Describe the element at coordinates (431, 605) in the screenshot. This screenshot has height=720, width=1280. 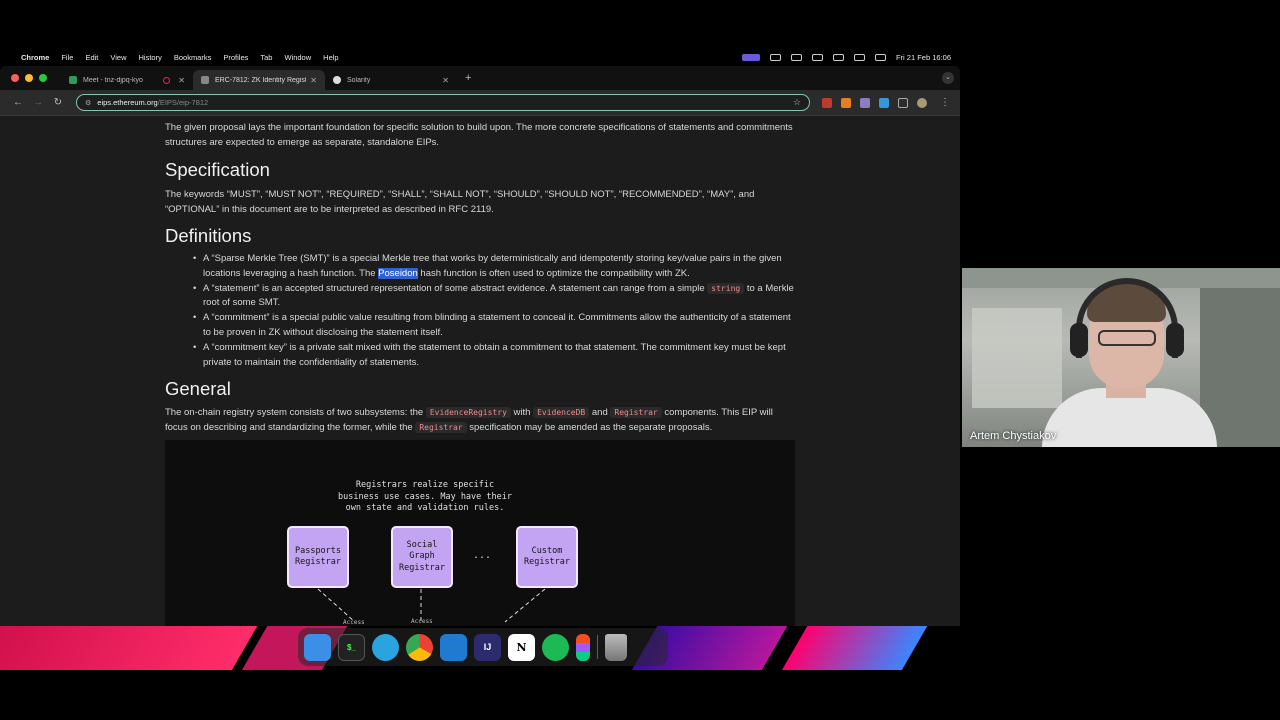
I see `diagram-connectors` at that location.